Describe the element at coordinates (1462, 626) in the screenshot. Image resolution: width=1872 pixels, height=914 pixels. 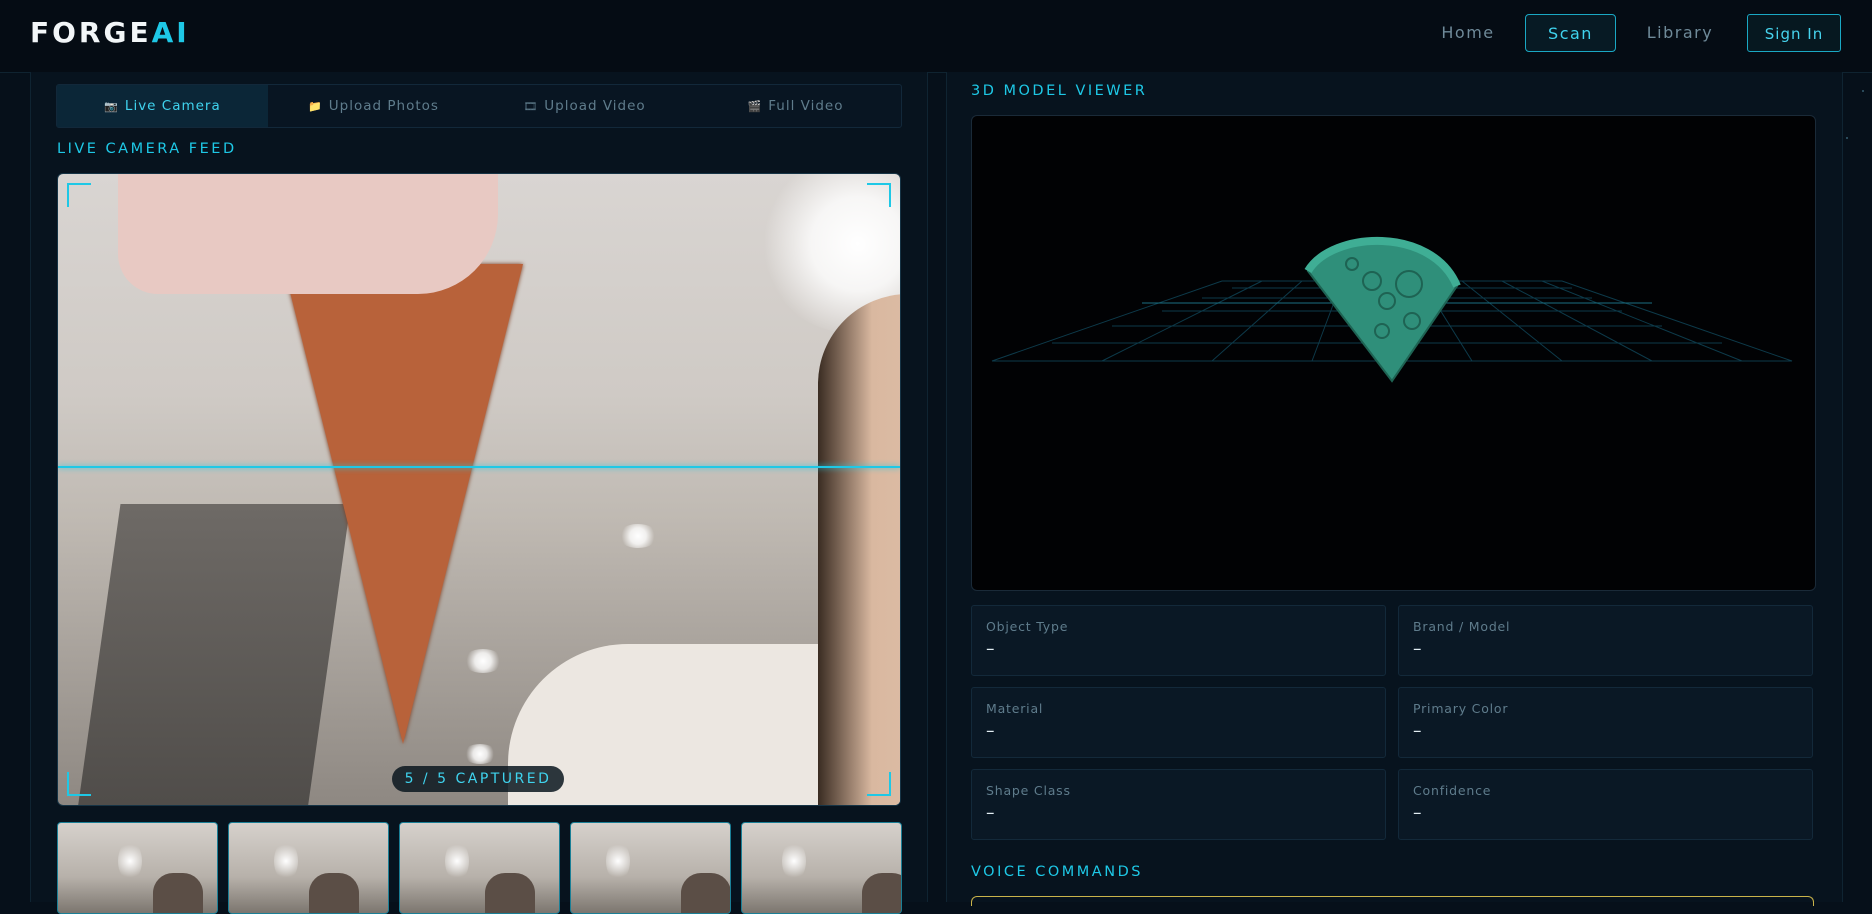
I see `info-label: Brand / Model` at that location.